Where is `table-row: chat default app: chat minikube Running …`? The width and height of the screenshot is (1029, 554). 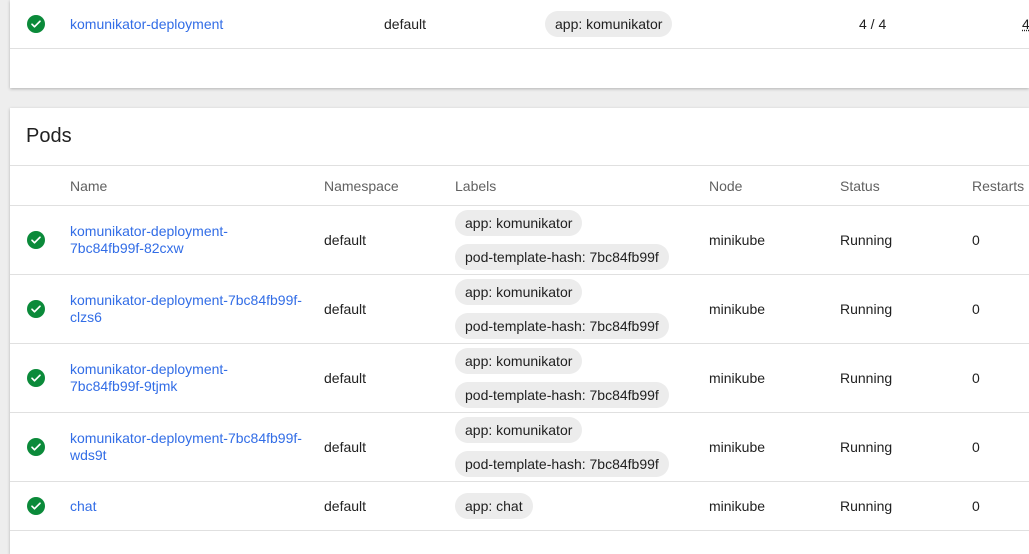 table-row: chat default app: chat minikube Running … is located at coordinates (519, 506).